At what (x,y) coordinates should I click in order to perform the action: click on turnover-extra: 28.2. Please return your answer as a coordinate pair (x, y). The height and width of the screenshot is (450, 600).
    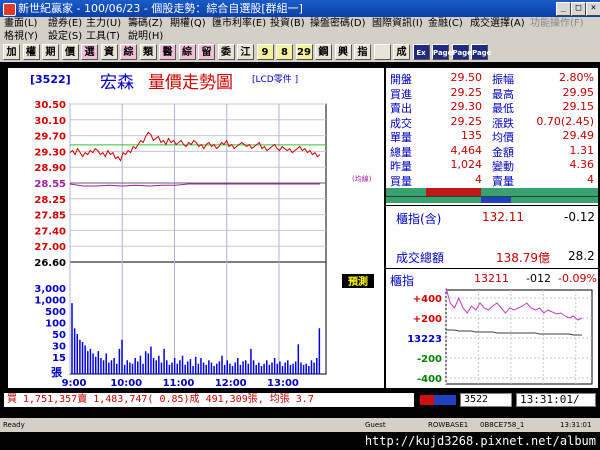
    Looking at the image, I should click on (581, 256).